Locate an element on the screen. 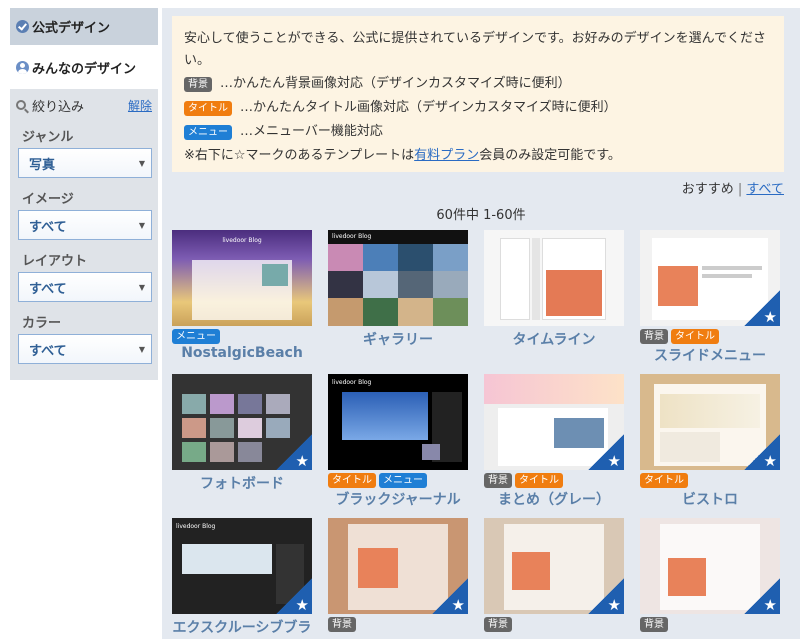 This screenshot has height=639, width=808. template-card: 背景 タイトル まとめ（グレー） is located at coordinates (554, 441).